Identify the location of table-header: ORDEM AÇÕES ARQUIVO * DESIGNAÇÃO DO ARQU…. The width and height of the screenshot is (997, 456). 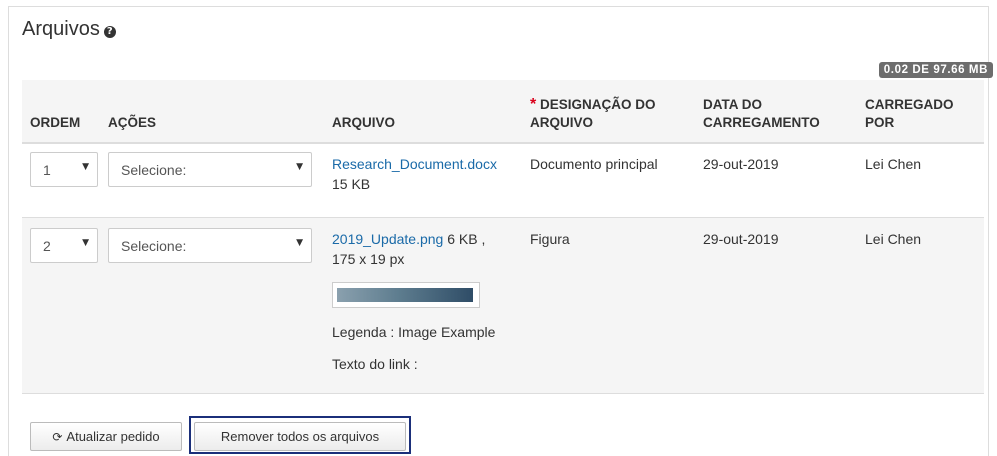
(503, 112).